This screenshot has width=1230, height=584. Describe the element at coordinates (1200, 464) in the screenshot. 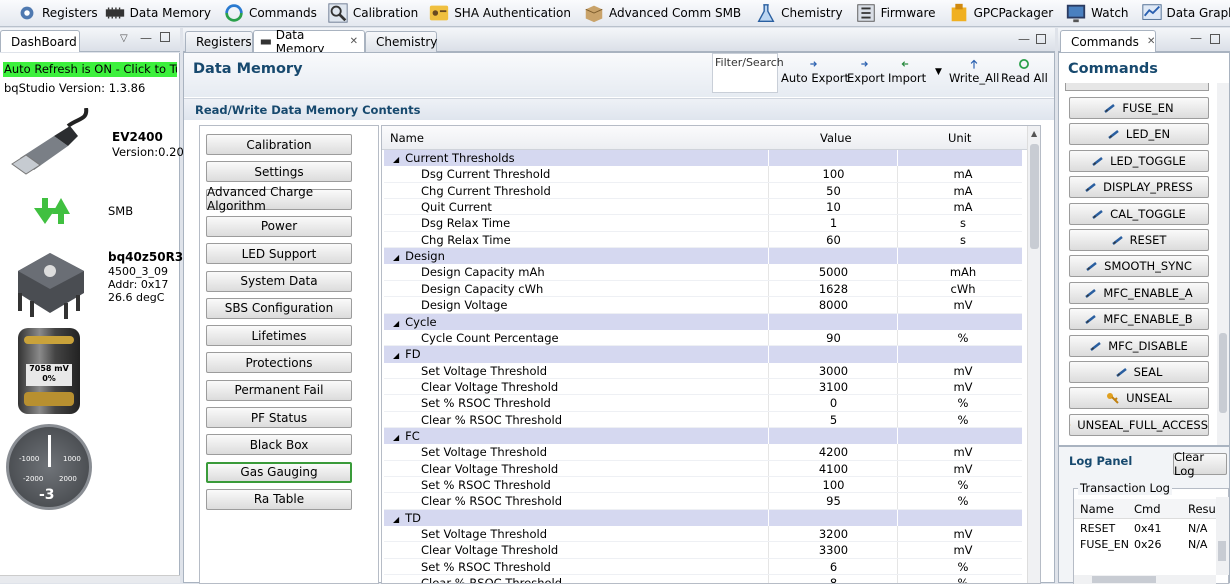

I see `clear-log-button: Clear Log` at that location.